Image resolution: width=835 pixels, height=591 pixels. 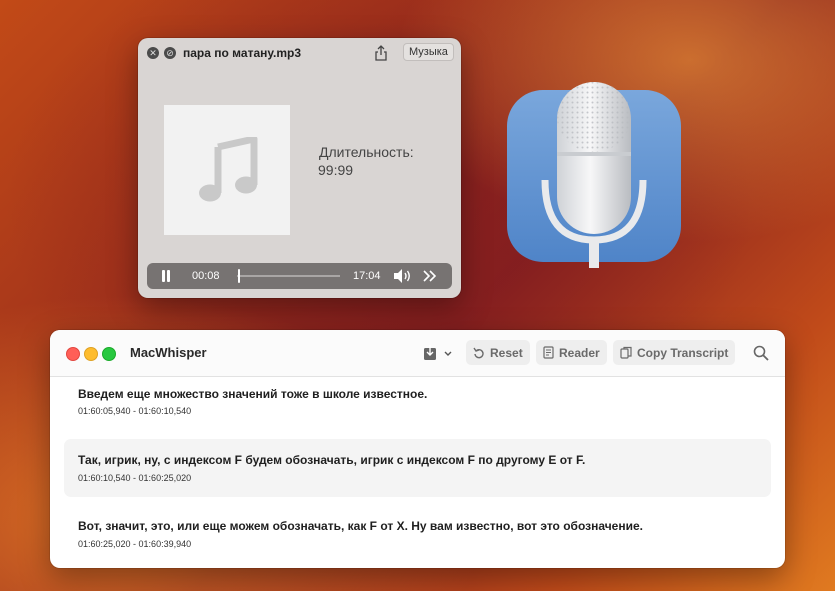 What do you see at coordinates (239, 276) in the screenshot?
I see `progress-knob` at bounding box center [239, 276].